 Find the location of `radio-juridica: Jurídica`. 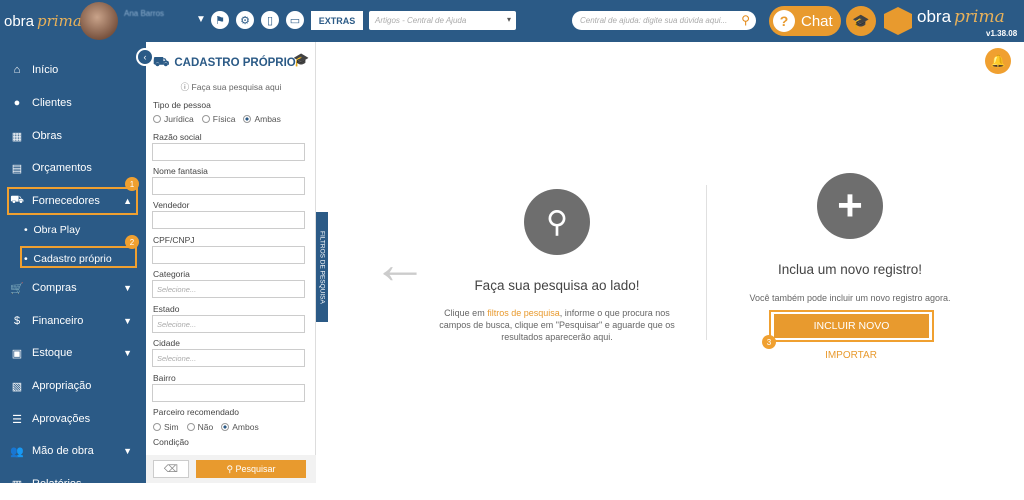

radio-juridica: Jurídica is located at coordinates (173, 119).